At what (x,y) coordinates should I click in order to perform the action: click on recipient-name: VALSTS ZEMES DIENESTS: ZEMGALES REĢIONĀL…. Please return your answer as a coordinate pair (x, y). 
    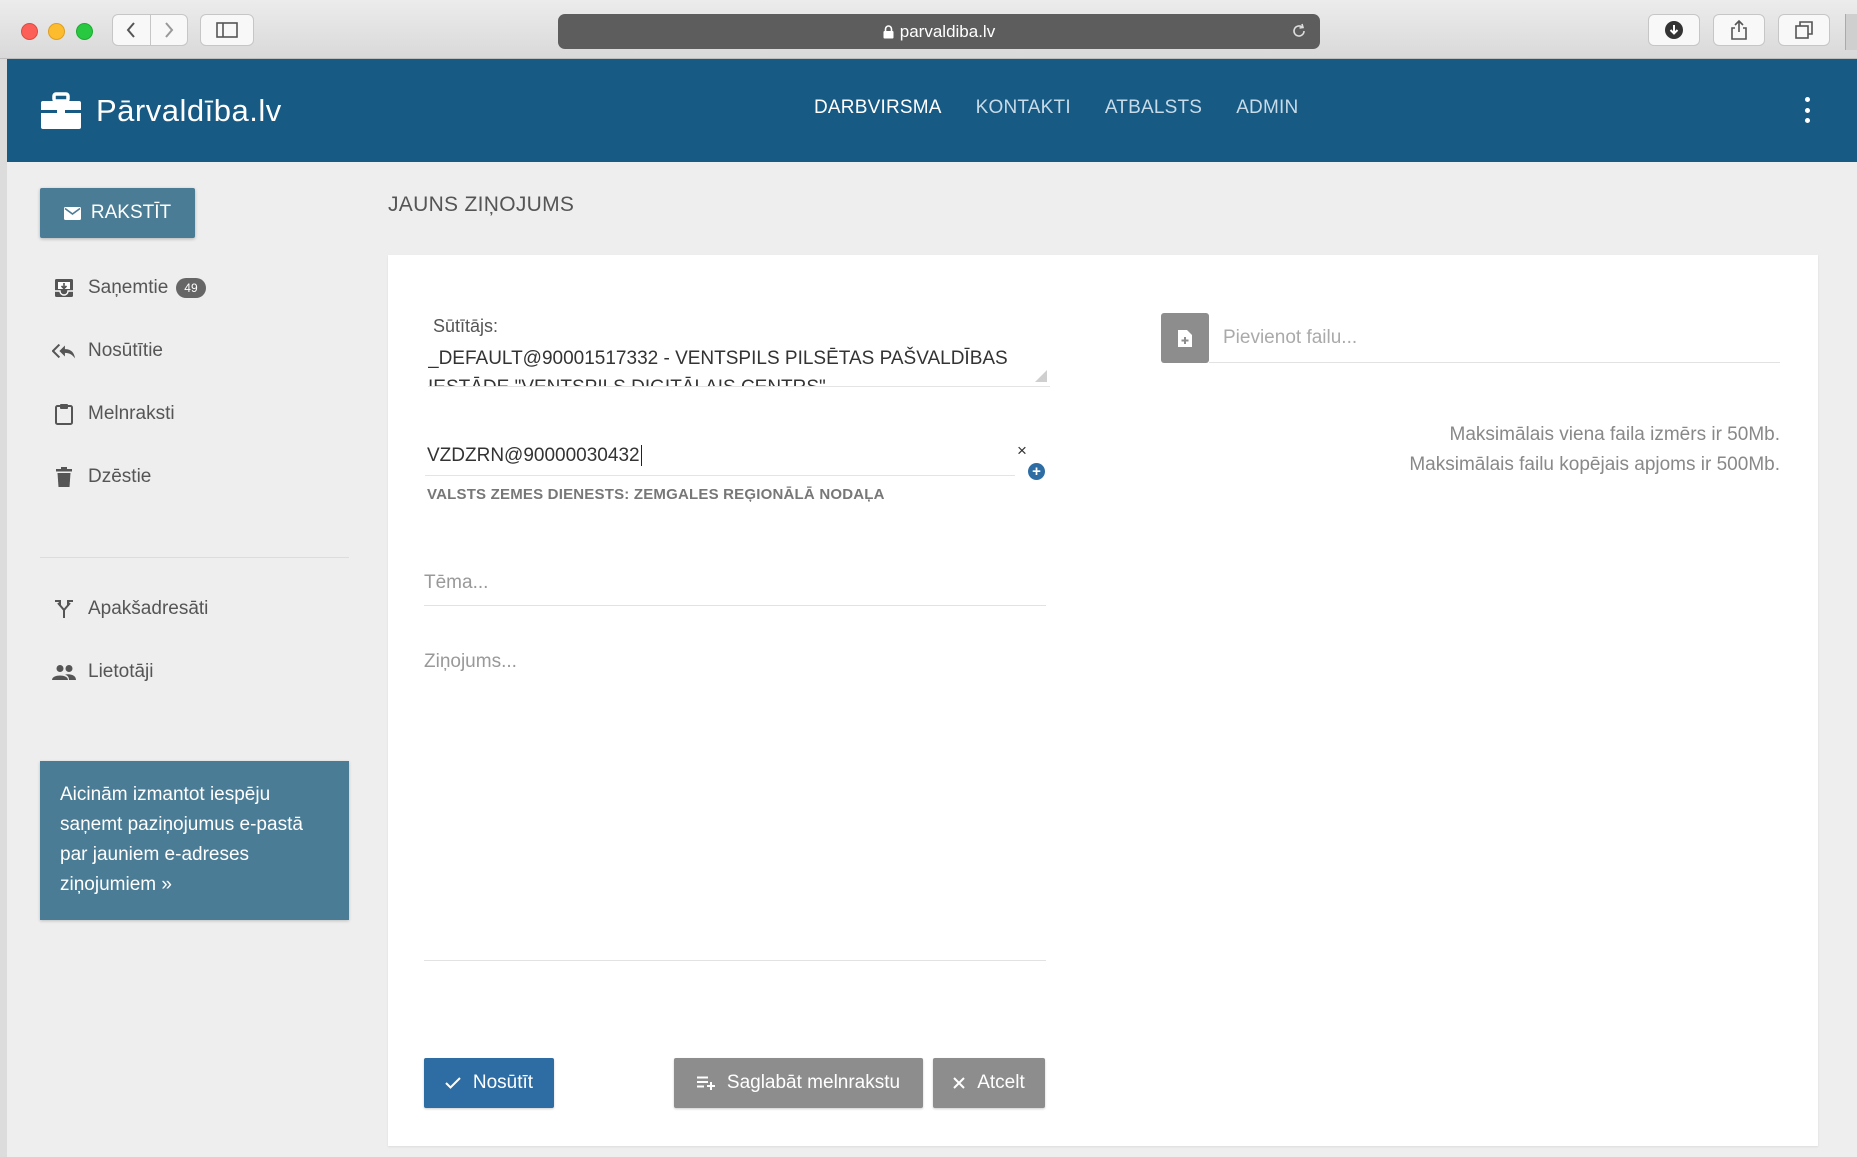
    Looking at the image, I should click on (656, 494).